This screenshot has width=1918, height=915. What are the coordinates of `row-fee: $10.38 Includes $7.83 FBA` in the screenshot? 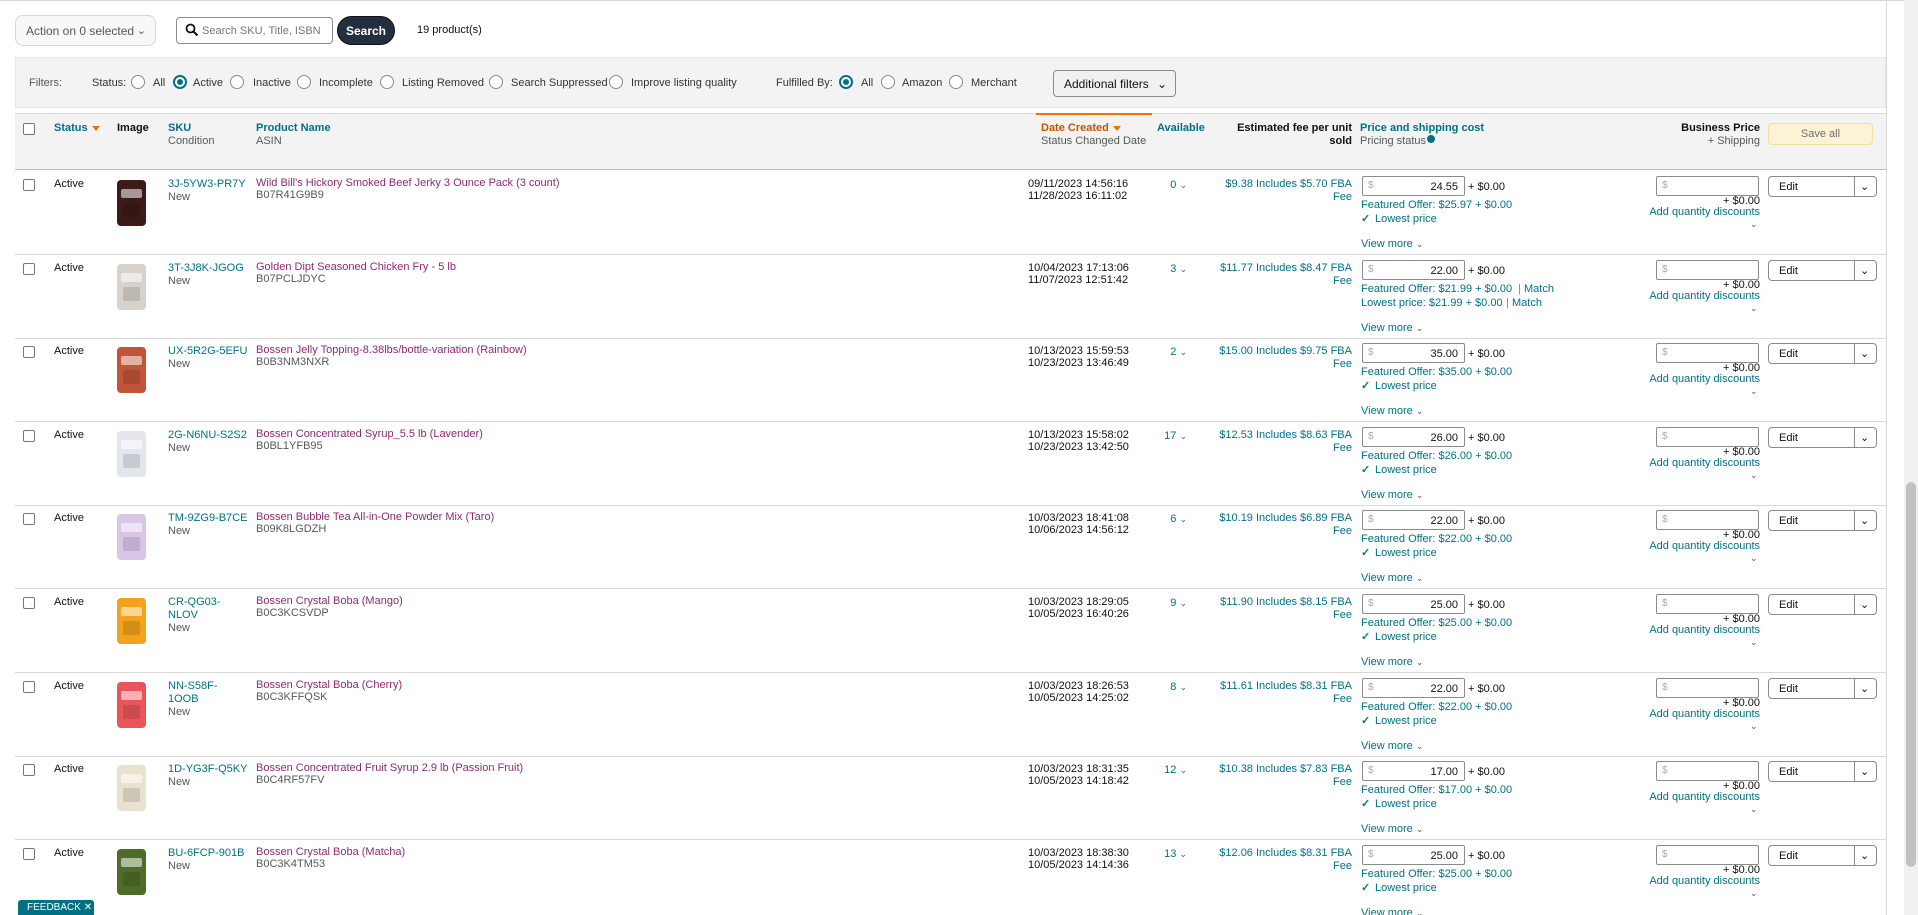 It's located at (1276, 769).